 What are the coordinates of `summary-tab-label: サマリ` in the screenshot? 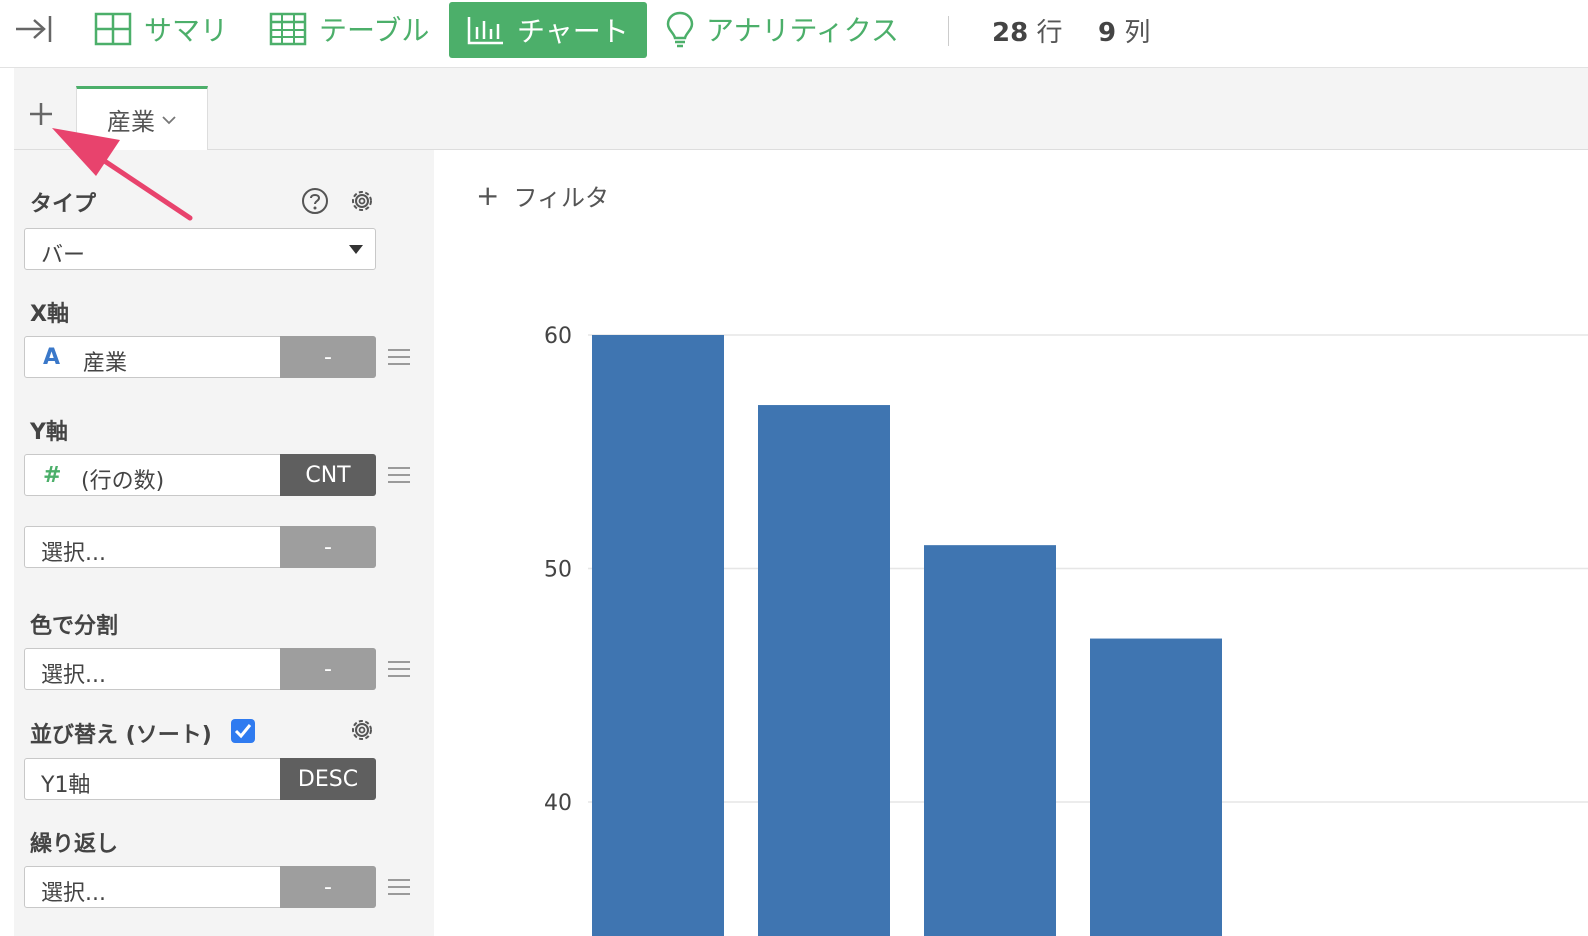 It's located at (186, 30).